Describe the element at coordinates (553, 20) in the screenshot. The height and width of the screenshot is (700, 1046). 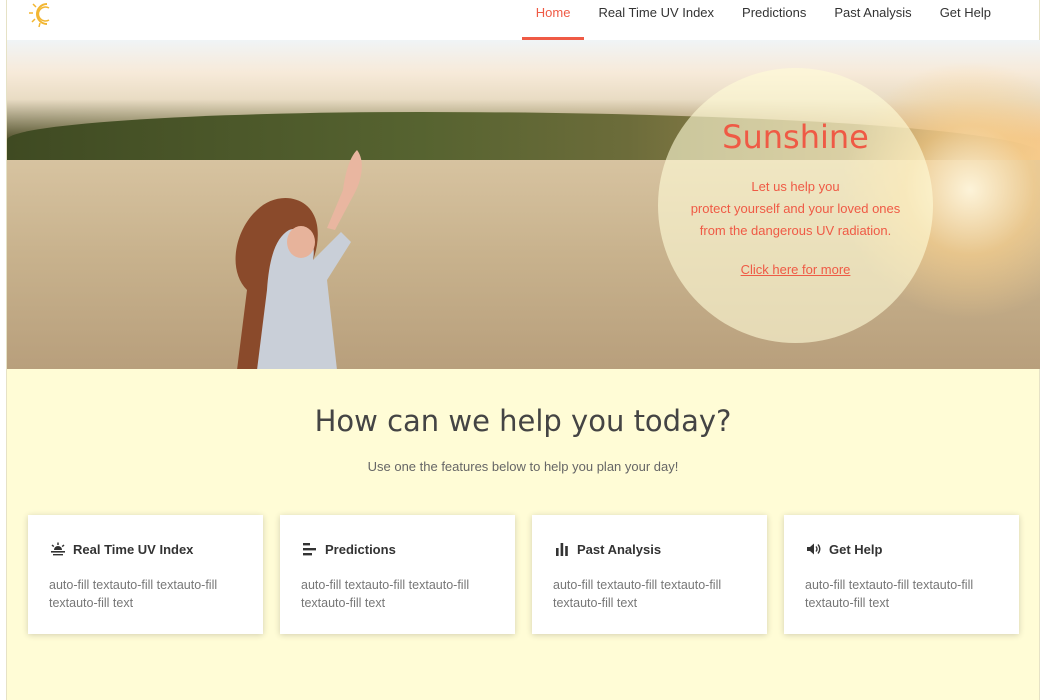
I see `nav-home: Home` at that location.